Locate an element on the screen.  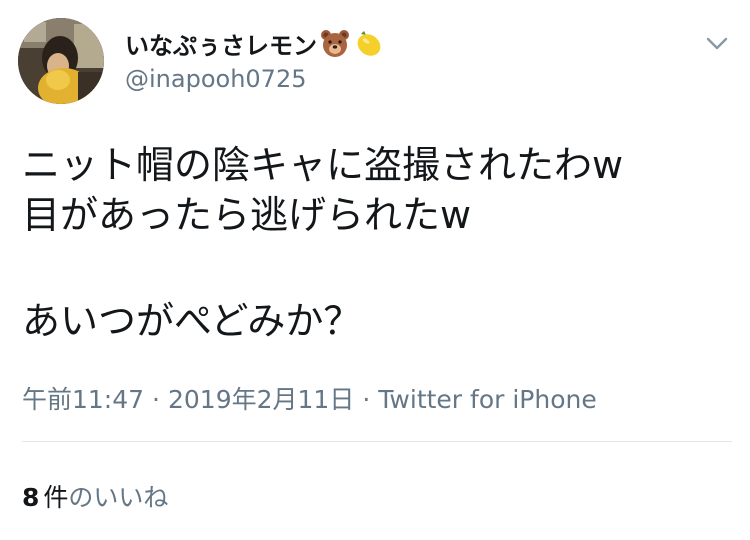
tweet-source: Twitter for iPhone is located at coordinates (487, 399).